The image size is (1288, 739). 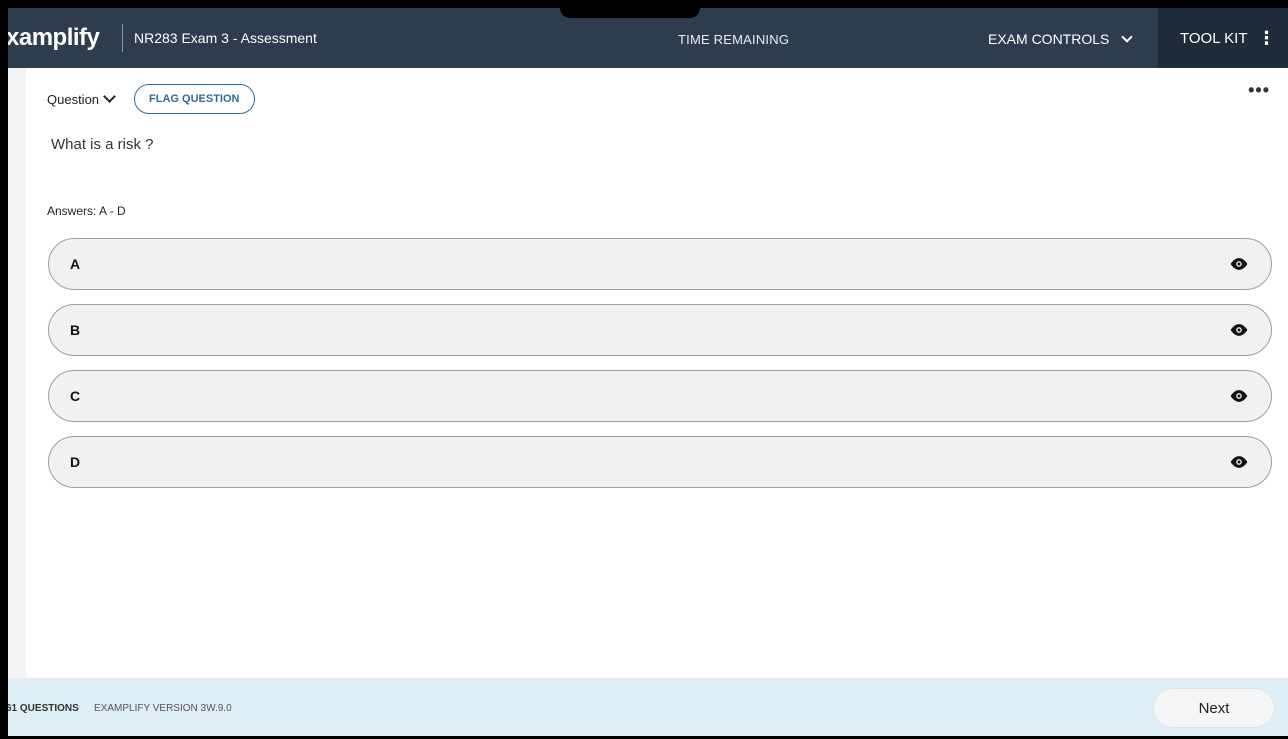 I want to click on answer-letter: A, so click(x=75, y=264).